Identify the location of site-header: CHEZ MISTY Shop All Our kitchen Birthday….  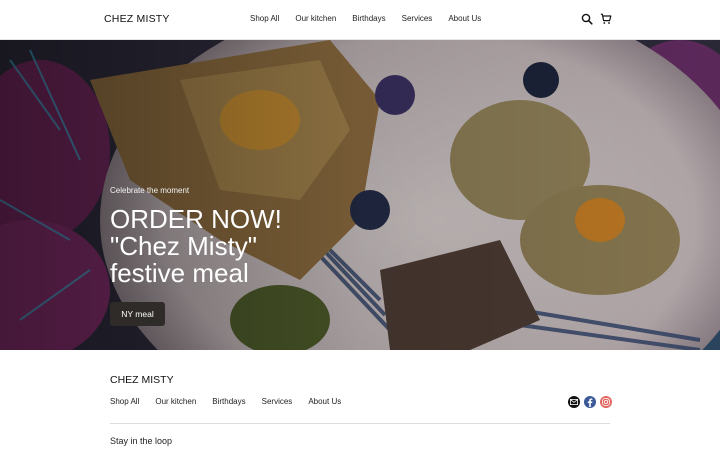
(360, 20).